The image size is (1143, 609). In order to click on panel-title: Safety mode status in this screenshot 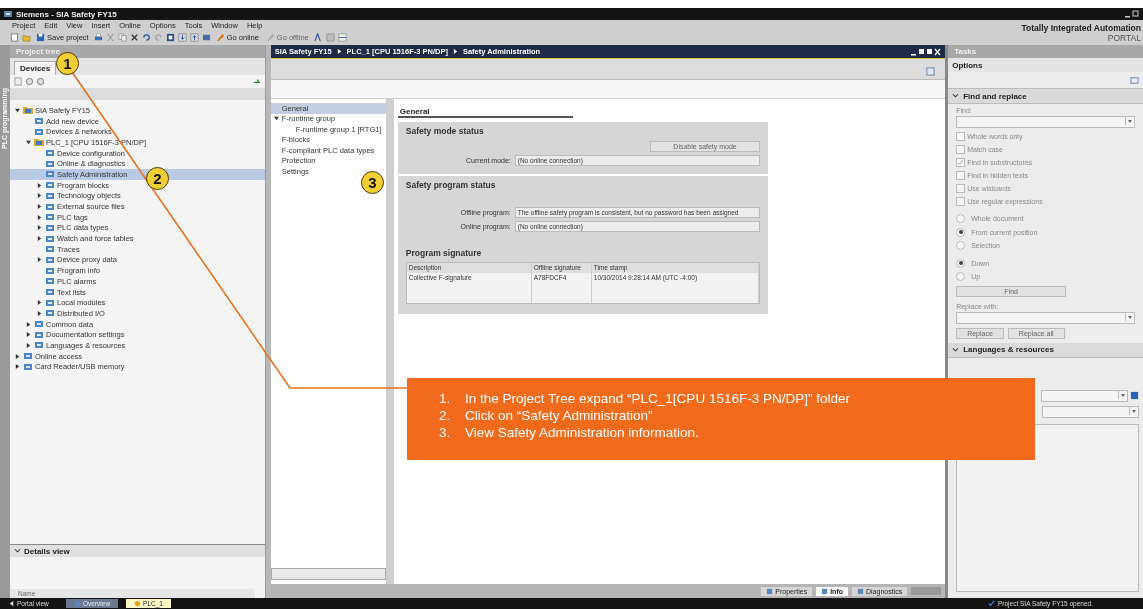, I will do `click(445, 131)`.